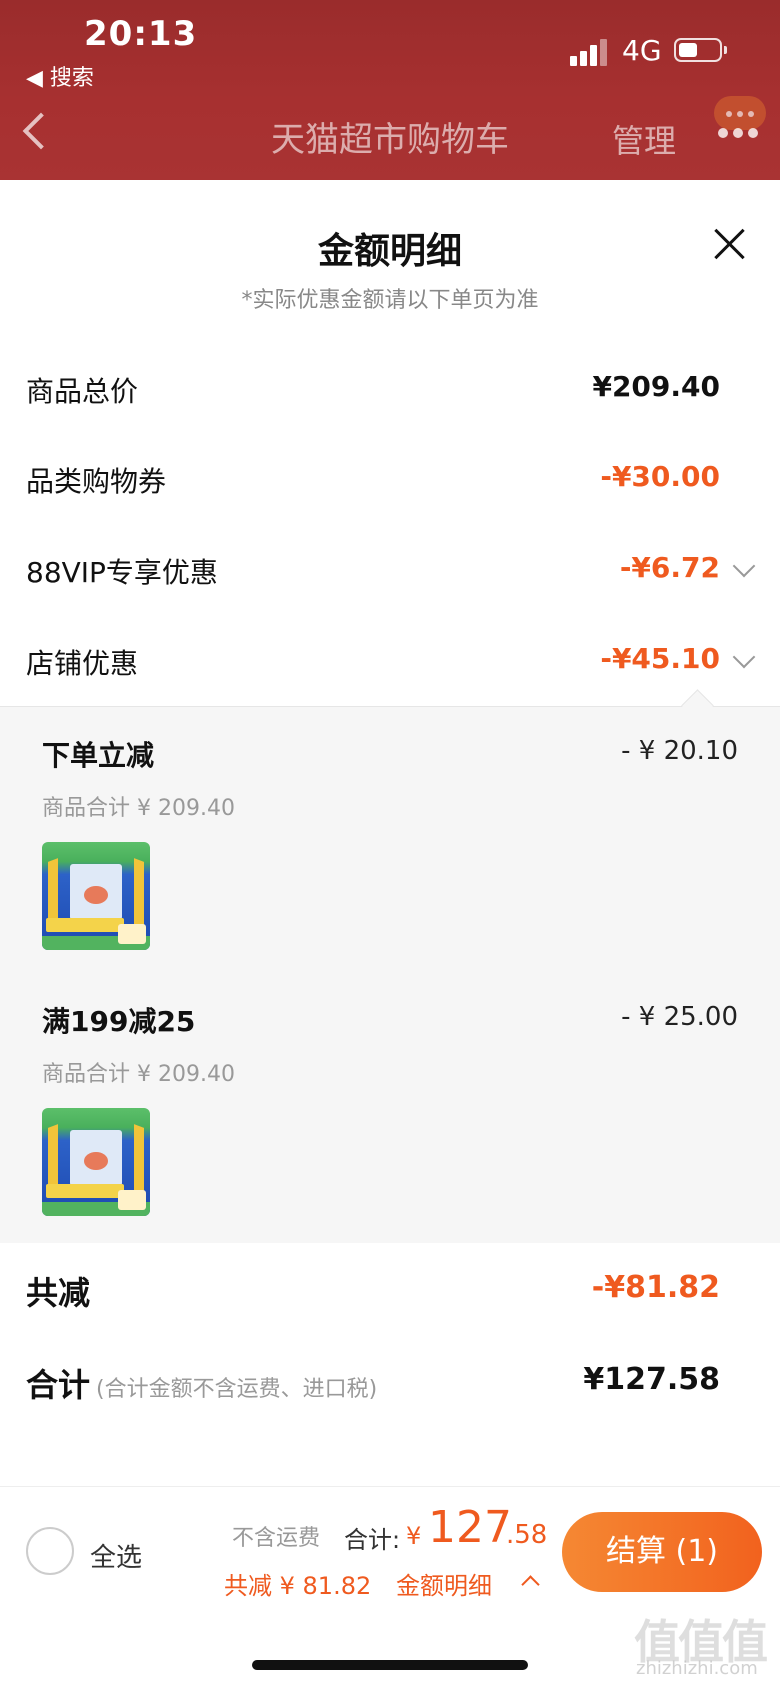 This screenshot has height=1689, width=780. I want to click on bar-total-integer: 127, so click(470, 1527).